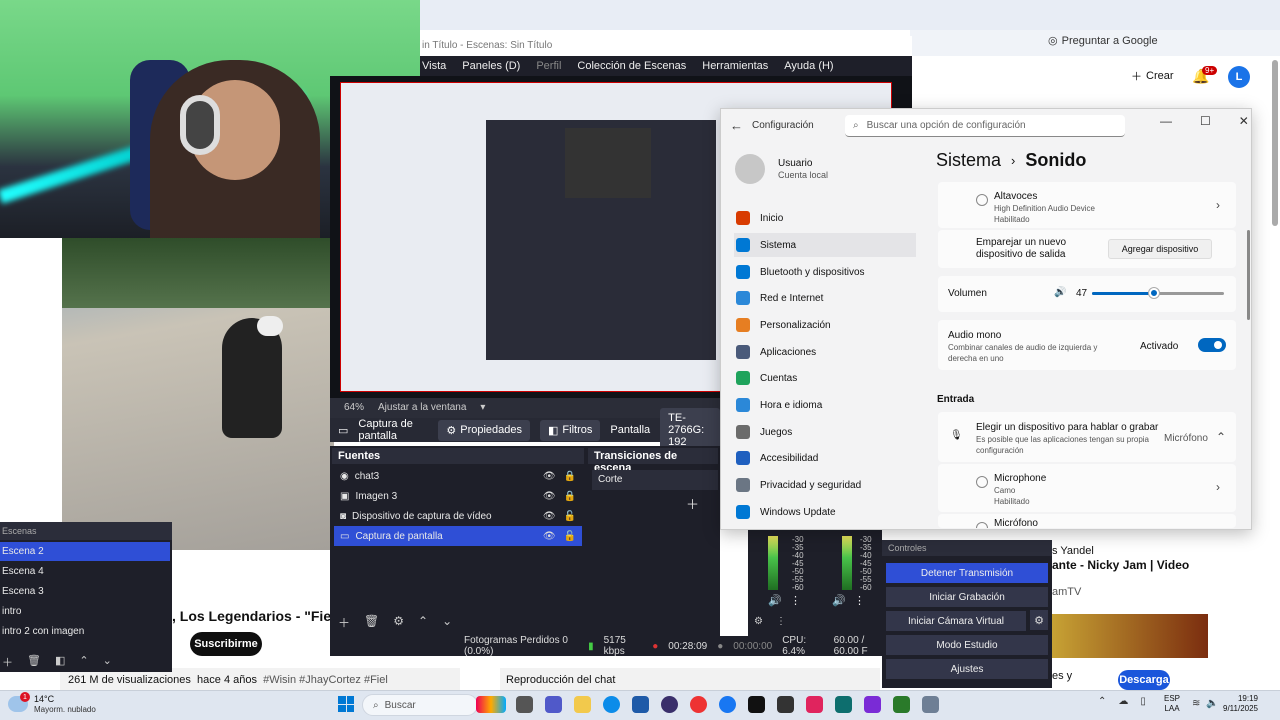 This screenshot has width=1280, height=720. I want to click on side-video-title: ante - Nicky Jam | Video, so click(1120, 565).